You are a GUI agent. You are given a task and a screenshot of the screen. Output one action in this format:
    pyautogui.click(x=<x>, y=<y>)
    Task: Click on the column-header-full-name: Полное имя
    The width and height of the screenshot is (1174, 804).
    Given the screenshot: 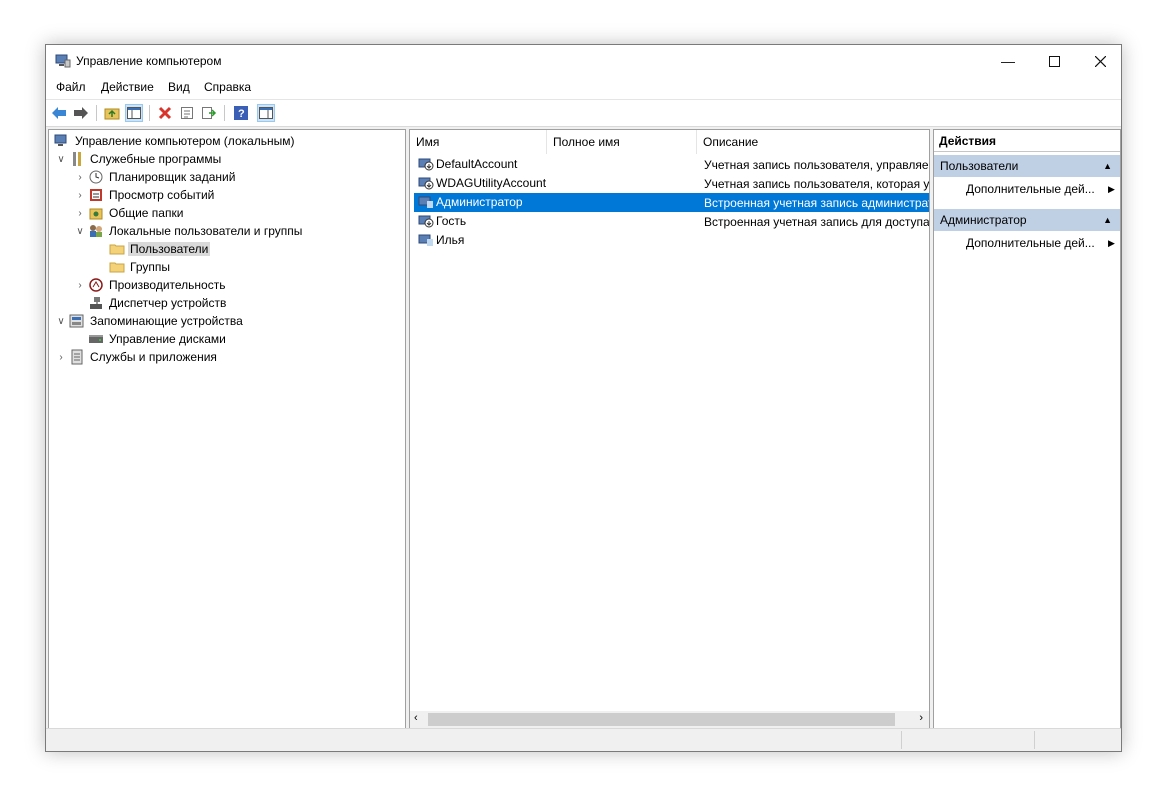 What is the action you would take?
    pyautogui.click(x=622, y=142)
    